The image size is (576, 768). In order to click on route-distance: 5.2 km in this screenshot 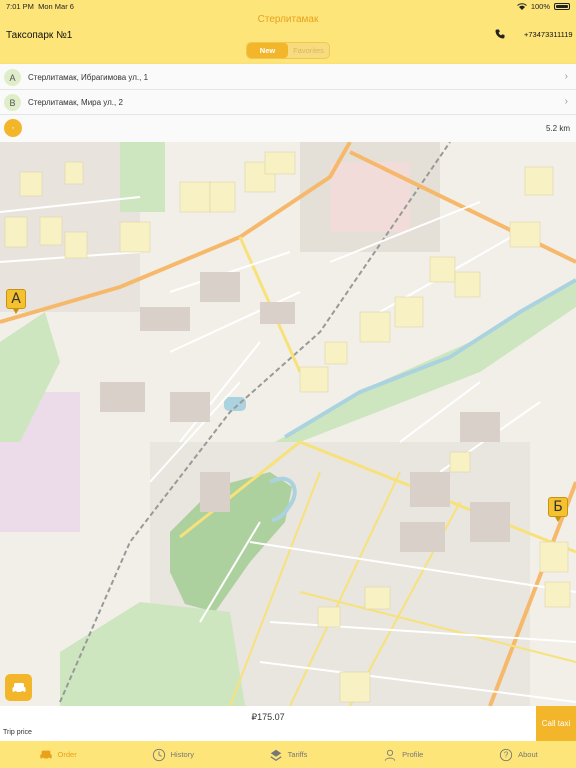, I will do `click(557, 128)`.